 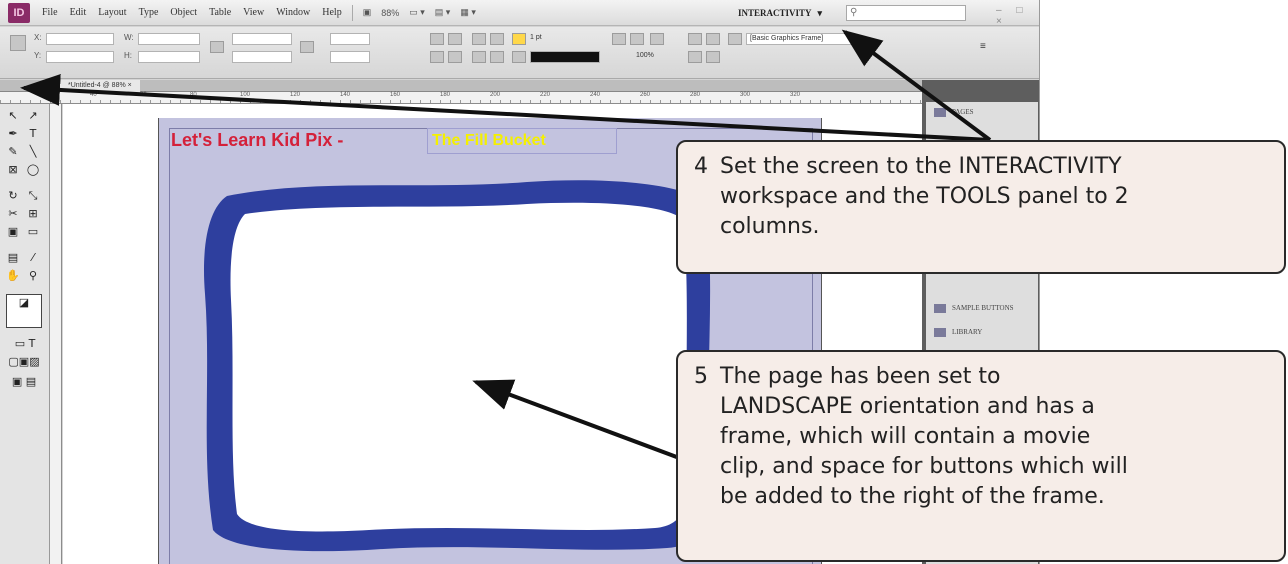 I want to click on distribute-icon, so click(x=695, y=57).